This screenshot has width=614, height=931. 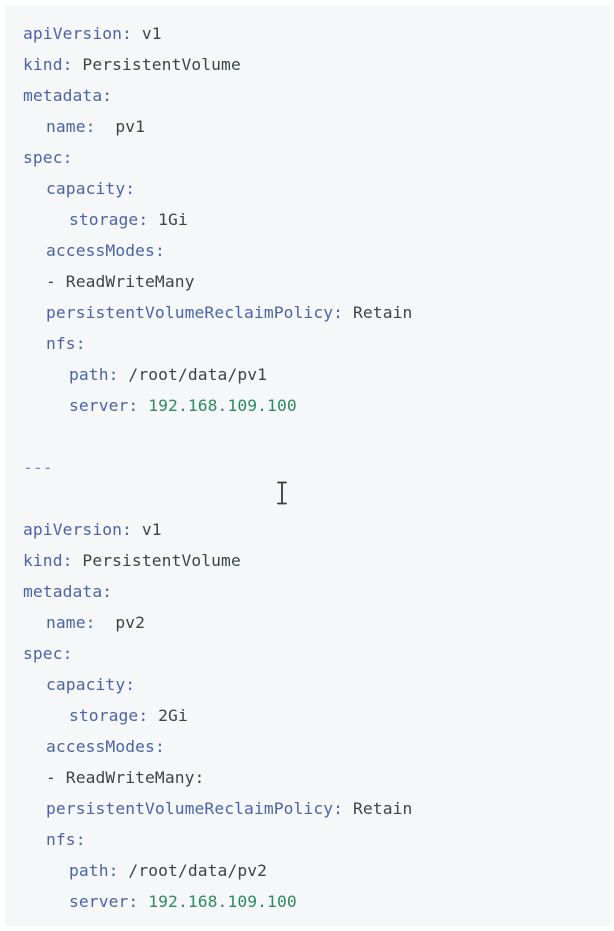 I want to click on code-line: - ReadWriteMany, so click(x=208, y=281).